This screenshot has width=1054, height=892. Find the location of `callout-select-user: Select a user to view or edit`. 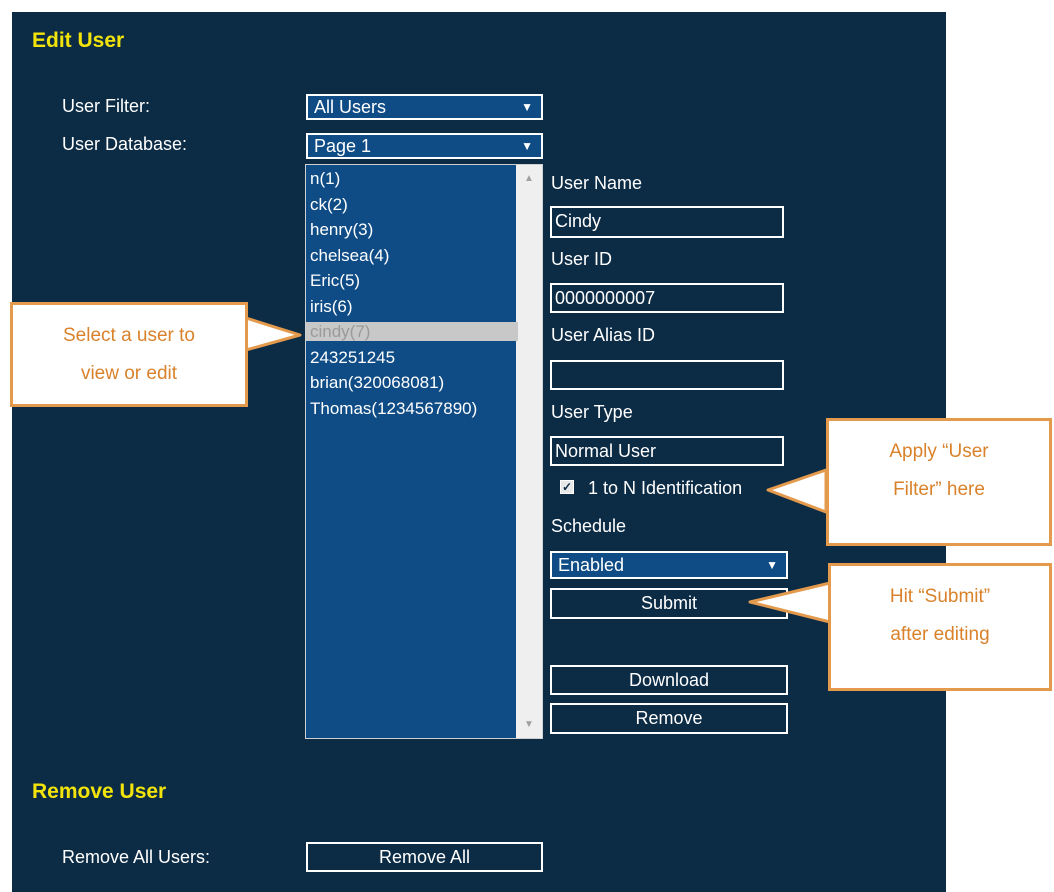

callout-select-user: Select a user to view or edit is located at coordinates (129, 354).